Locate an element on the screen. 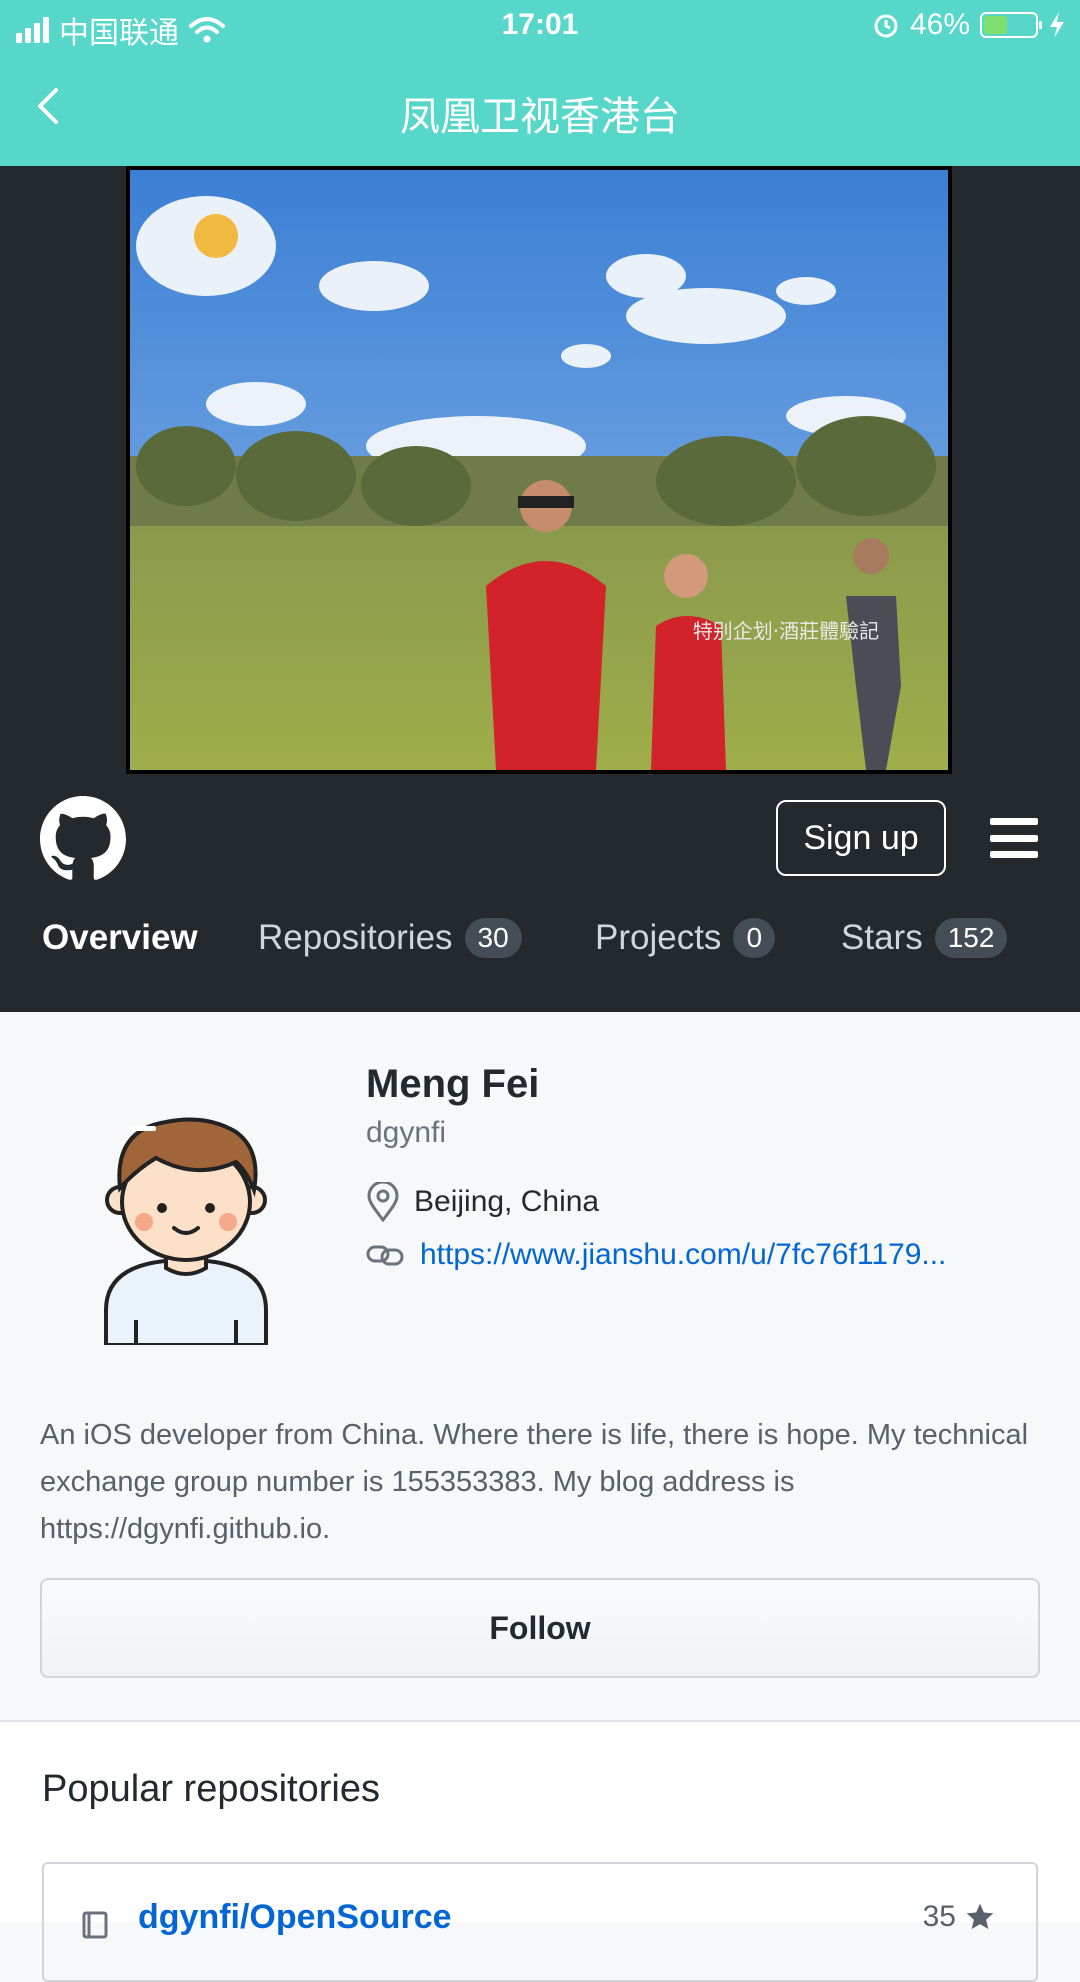  battery-icon is located at coordinates (1011, 25).